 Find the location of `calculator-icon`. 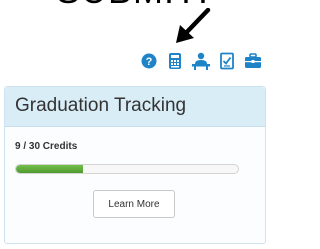

calculator-icon is located at coordinates (175, 61).